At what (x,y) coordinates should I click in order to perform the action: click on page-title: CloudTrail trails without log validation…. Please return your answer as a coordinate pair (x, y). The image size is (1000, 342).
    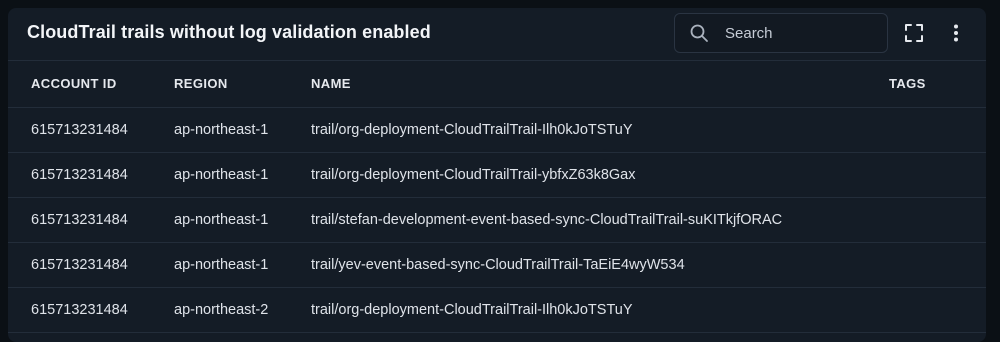
    Looking at the image, I should click on (229, 32).